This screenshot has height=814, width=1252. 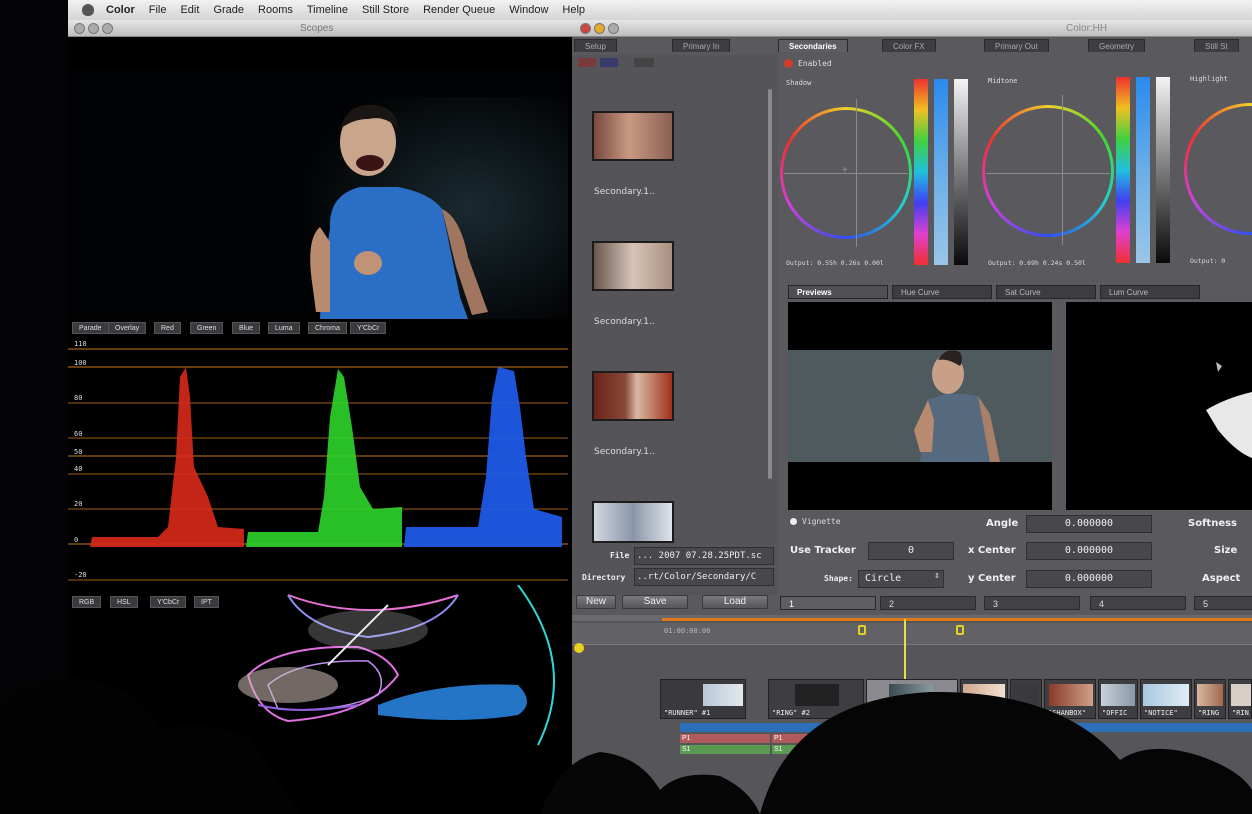 What do you see at coordinates (1166, 699) in the screenshot?
I see `timeline-clip: "NOTICE"` at bounding box center [1166, 699].